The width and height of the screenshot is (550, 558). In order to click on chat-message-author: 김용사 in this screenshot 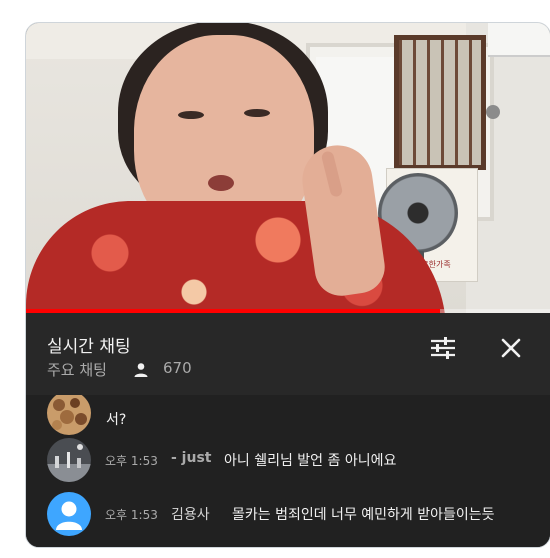, I will do `click(190, 514)`.